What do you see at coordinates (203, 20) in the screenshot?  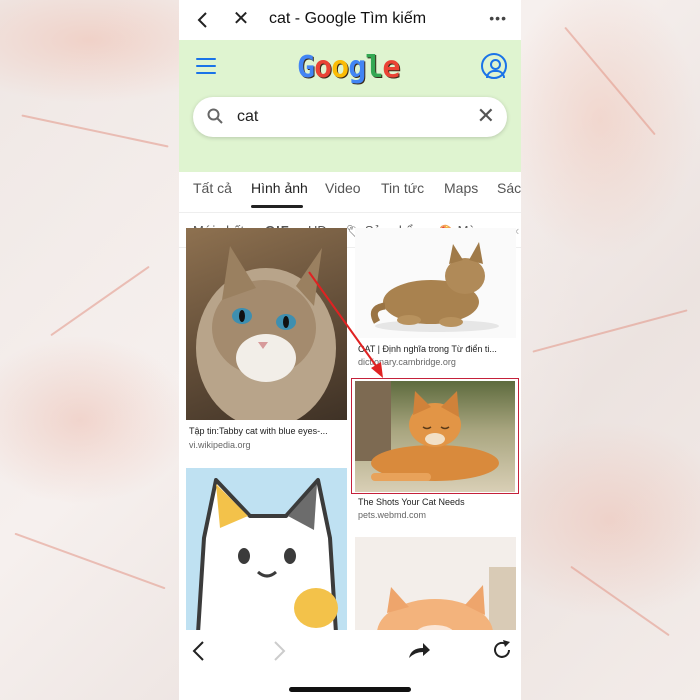 I see `back-chevron-icon` at bounding box center [203, 20].